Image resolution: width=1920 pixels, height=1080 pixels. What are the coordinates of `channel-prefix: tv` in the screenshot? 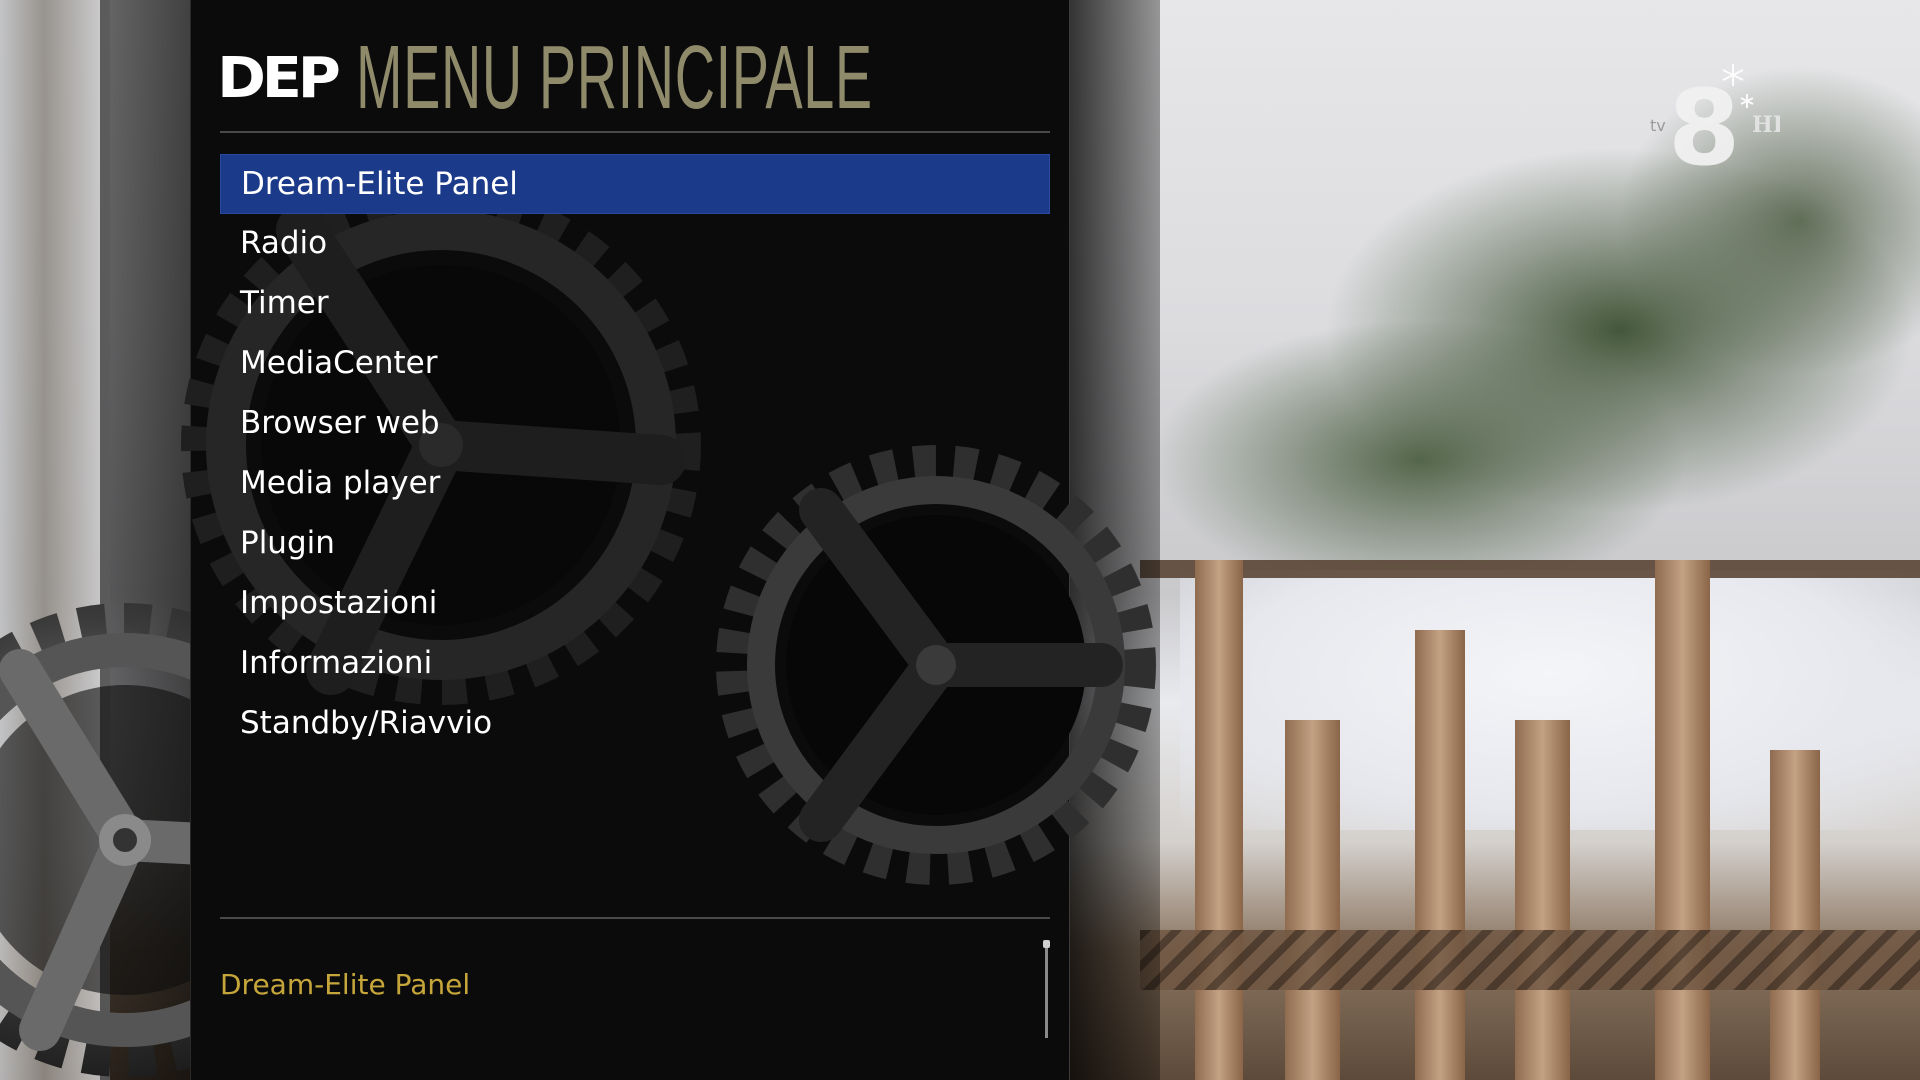 It's located at (1658, 125).